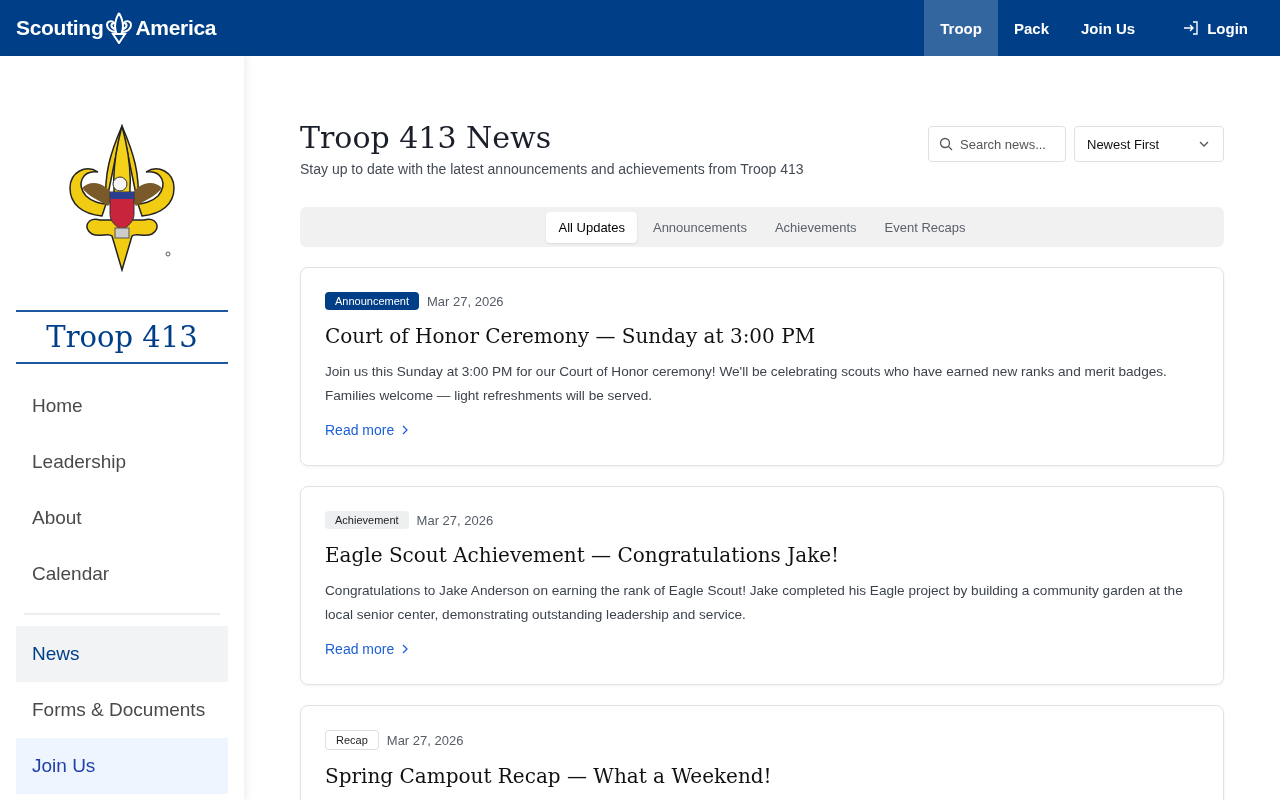 Image resolution: width=1280 pixels, height=800 pixels. What do you see at coordinates (583, 555) in the screenshot?
I see `post-title: Eagle Scout Achievement — Congratulations Jake!` at bounding box center [583, 555].